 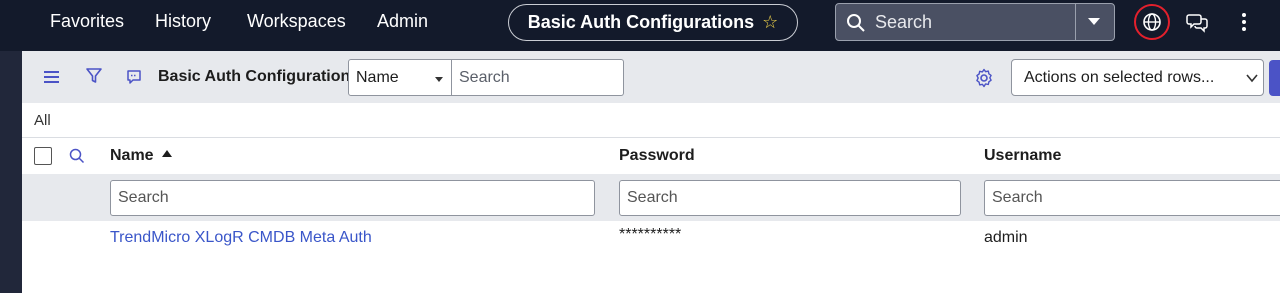 What do you see at coordinates (134, 77) in the screenshot?
I see `comment-icon` at bounding box center [134, 77].